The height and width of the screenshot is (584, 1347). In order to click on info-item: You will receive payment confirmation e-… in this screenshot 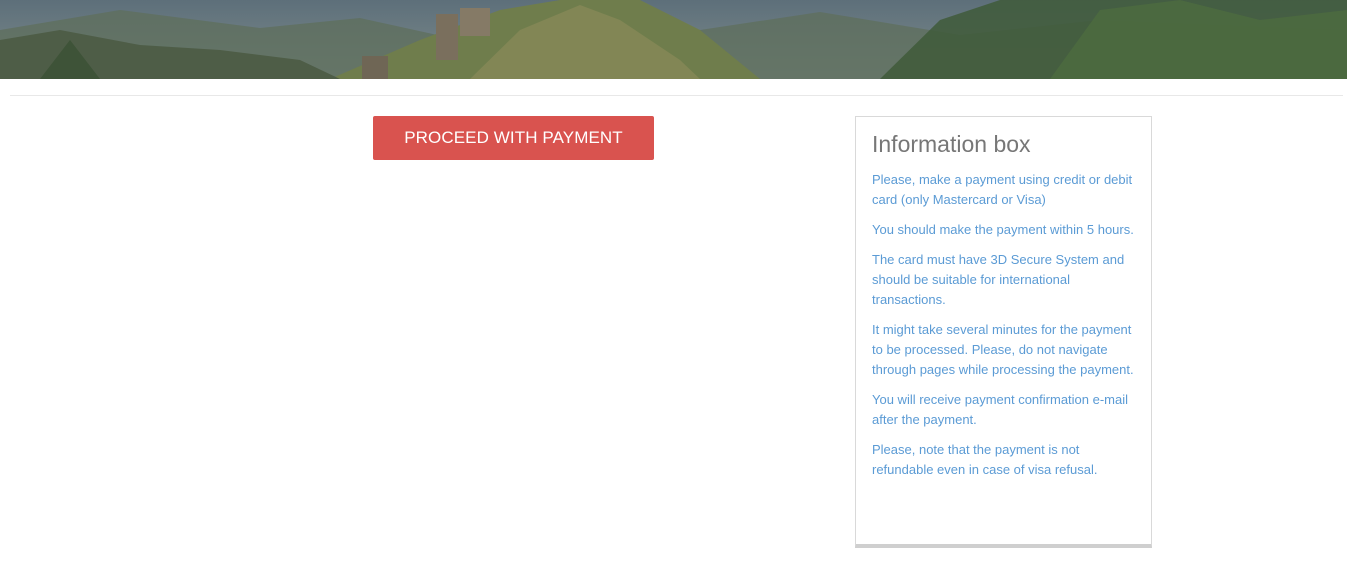, I will do `click(1000, 409)`.